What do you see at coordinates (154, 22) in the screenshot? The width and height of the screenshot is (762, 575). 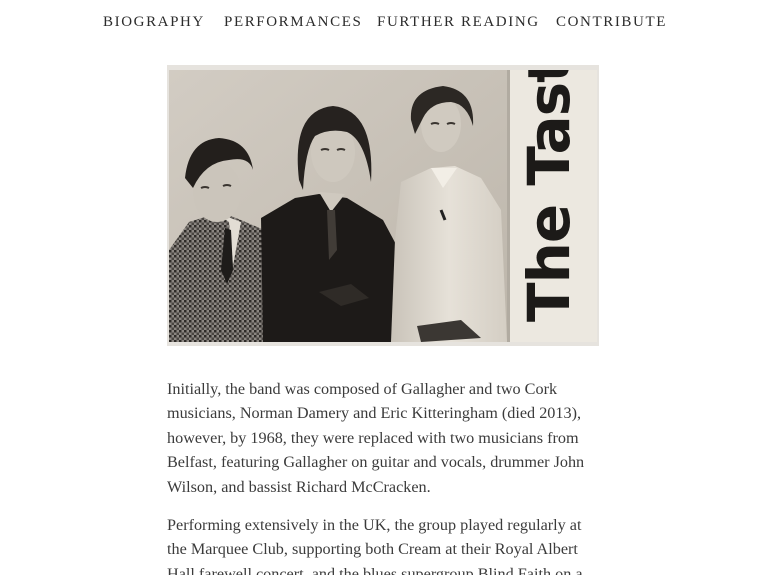 I see `nav-biography: BIOGRAPHY` at bounding box center [154, 22].